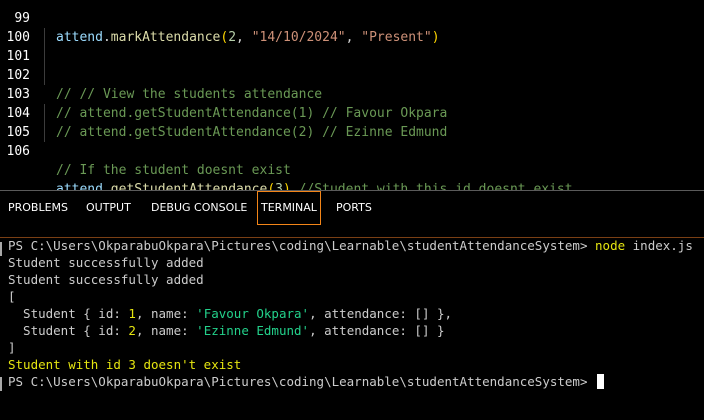 Image resolution: width=704 pixels, height=420 pixels. Describe the element at coordinates (662, 245) in the screenshot. I see `command-arg: index.js` at that location.